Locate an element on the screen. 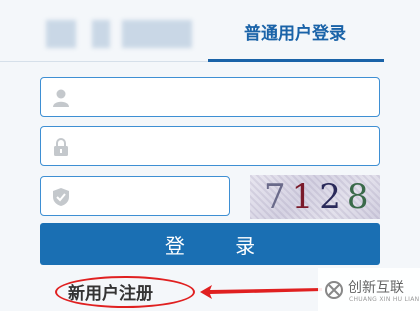 The height and width of the screenshot is (311, 420). captcha-char: 7 is located at coordinates (278, 197).